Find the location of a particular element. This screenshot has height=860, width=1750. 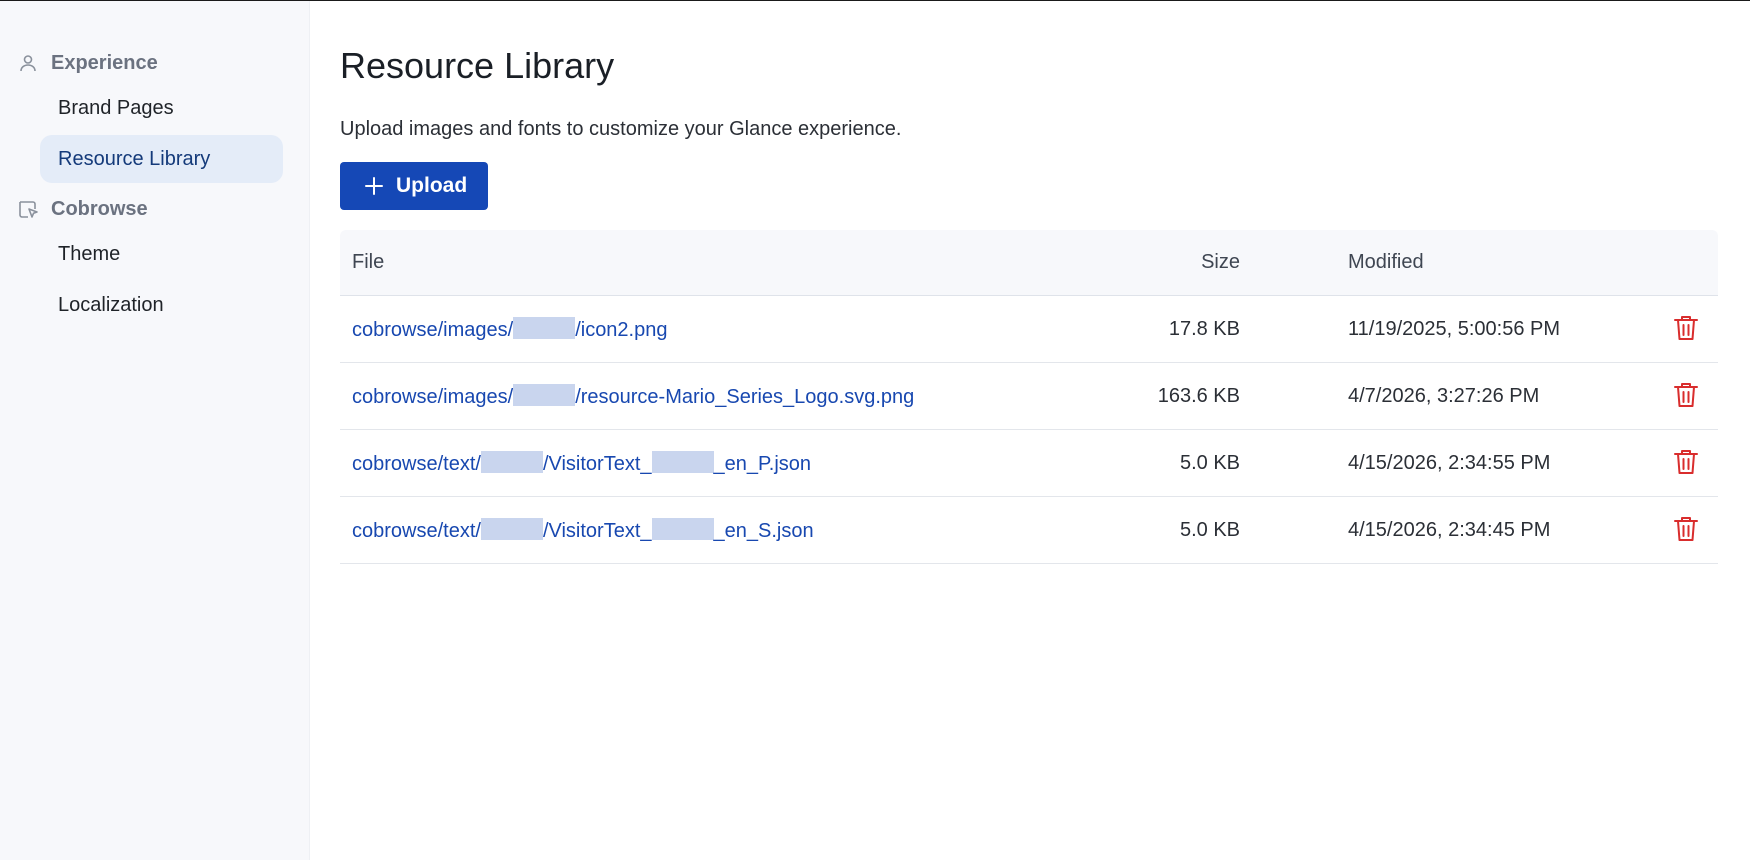

file-size: 17.8 KB is located at coordinates (1204, 328).